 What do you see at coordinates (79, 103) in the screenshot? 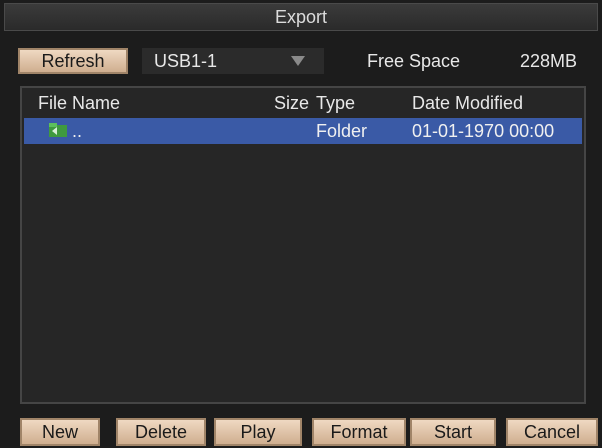
I see `column-header-file-name: File Name` at bounding box center [79, 103].